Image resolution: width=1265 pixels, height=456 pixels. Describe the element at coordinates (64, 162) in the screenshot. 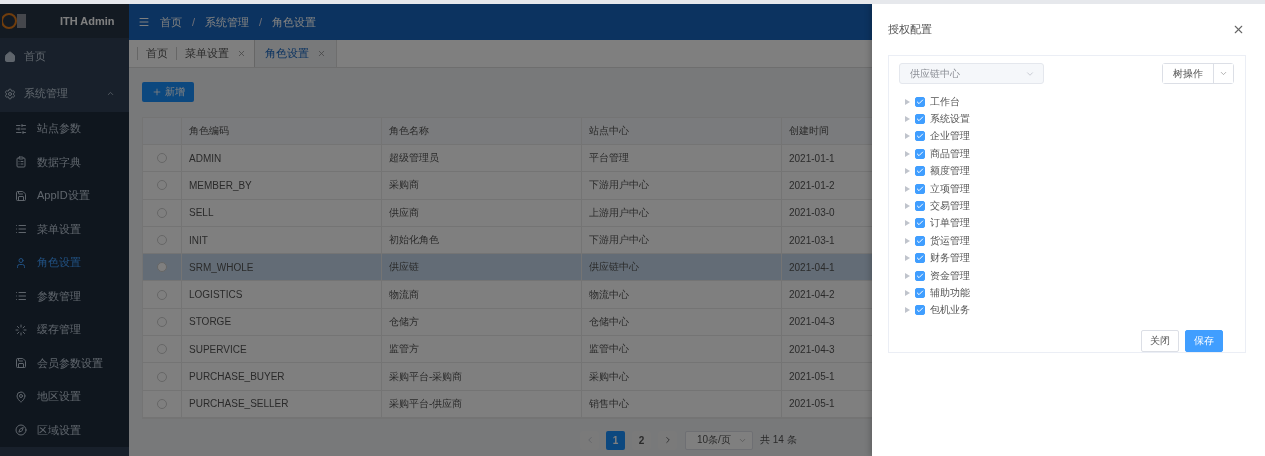

I see `submenu-item: 数据字典` at that location.